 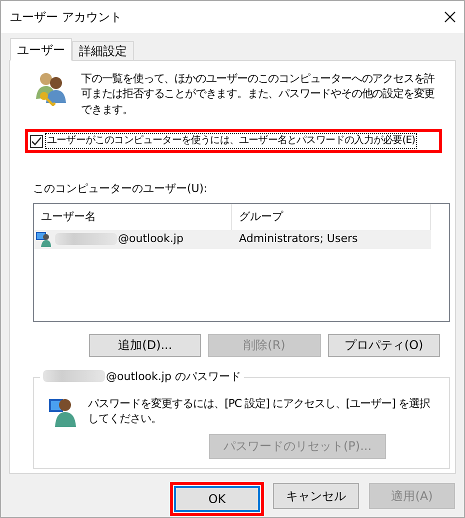 I want to click on user-name: @outlook.jp, so click(x=151, y=239).